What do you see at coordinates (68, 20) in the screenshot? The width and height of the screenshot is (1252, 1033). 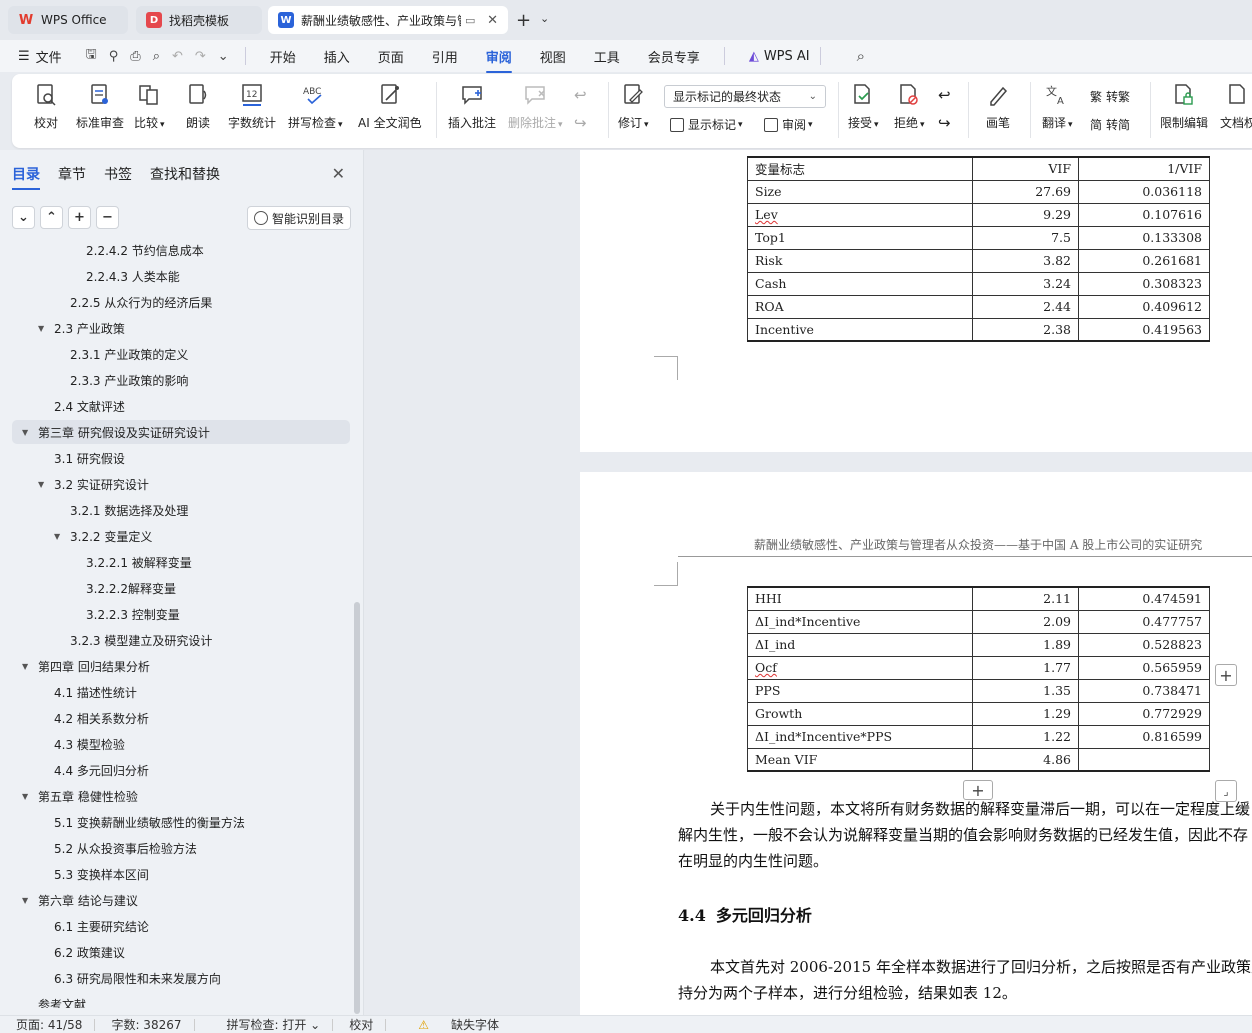 I see `tab-wps-office: W WPS Office` at bounding box center [68, 20].